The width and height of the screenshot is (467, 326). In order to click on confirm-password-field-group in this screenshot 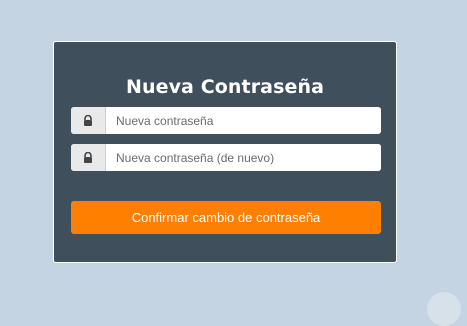, I will do `click(226, 157)`.